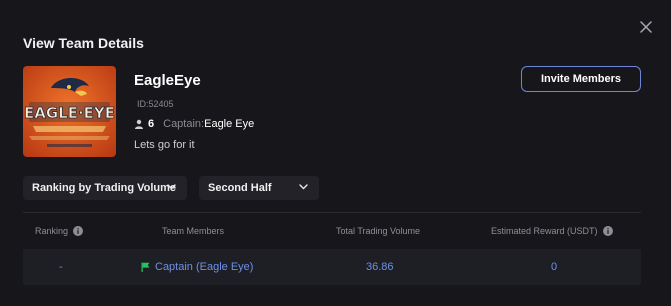 Image resolution: width=671 pixels, height=306 pixels. Describe the element at coordinates (380, 267) in the screenshot. I see `cell-volume: 36.86` at that location.